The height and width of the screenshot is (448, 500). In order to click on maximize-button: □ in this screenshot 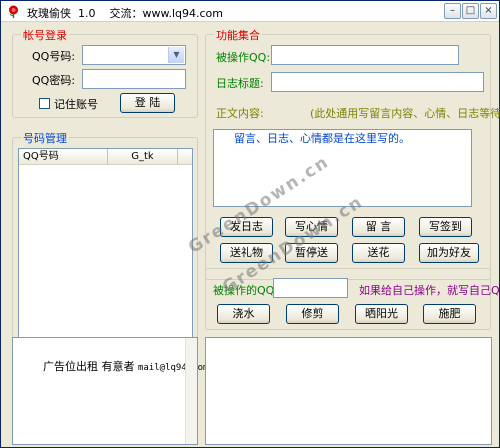, I will do `click(470, 11)`.